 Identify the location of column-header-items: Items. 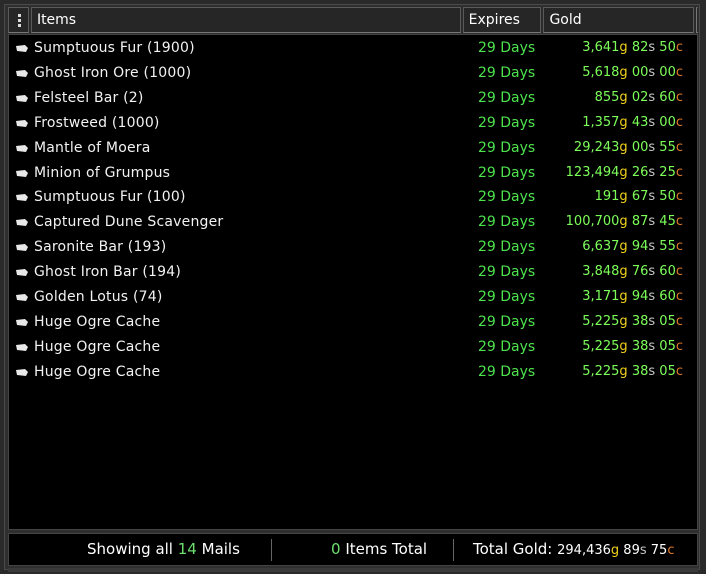
(245, 20).